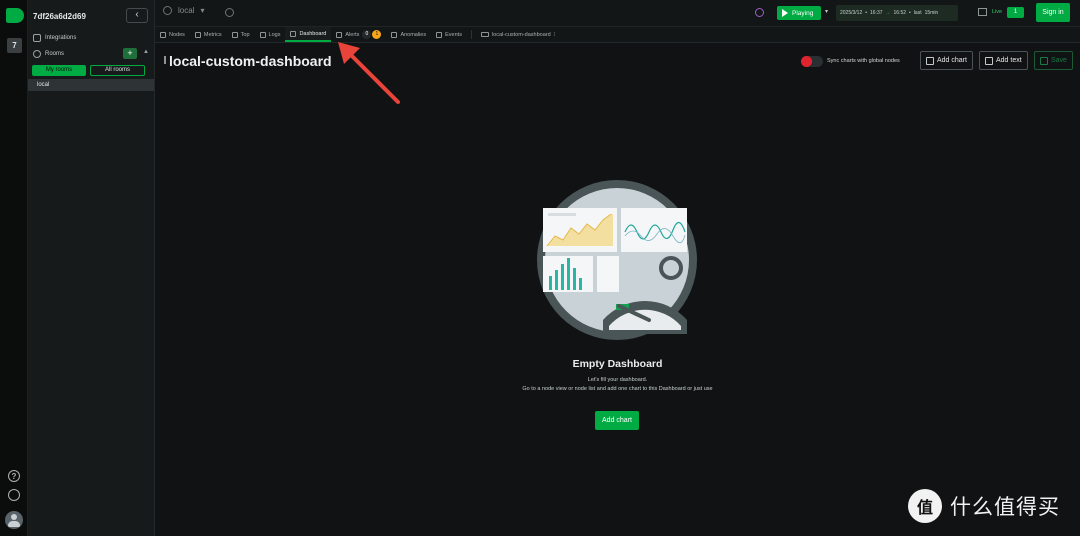  I want to click on title-marker, so click(165, 60).